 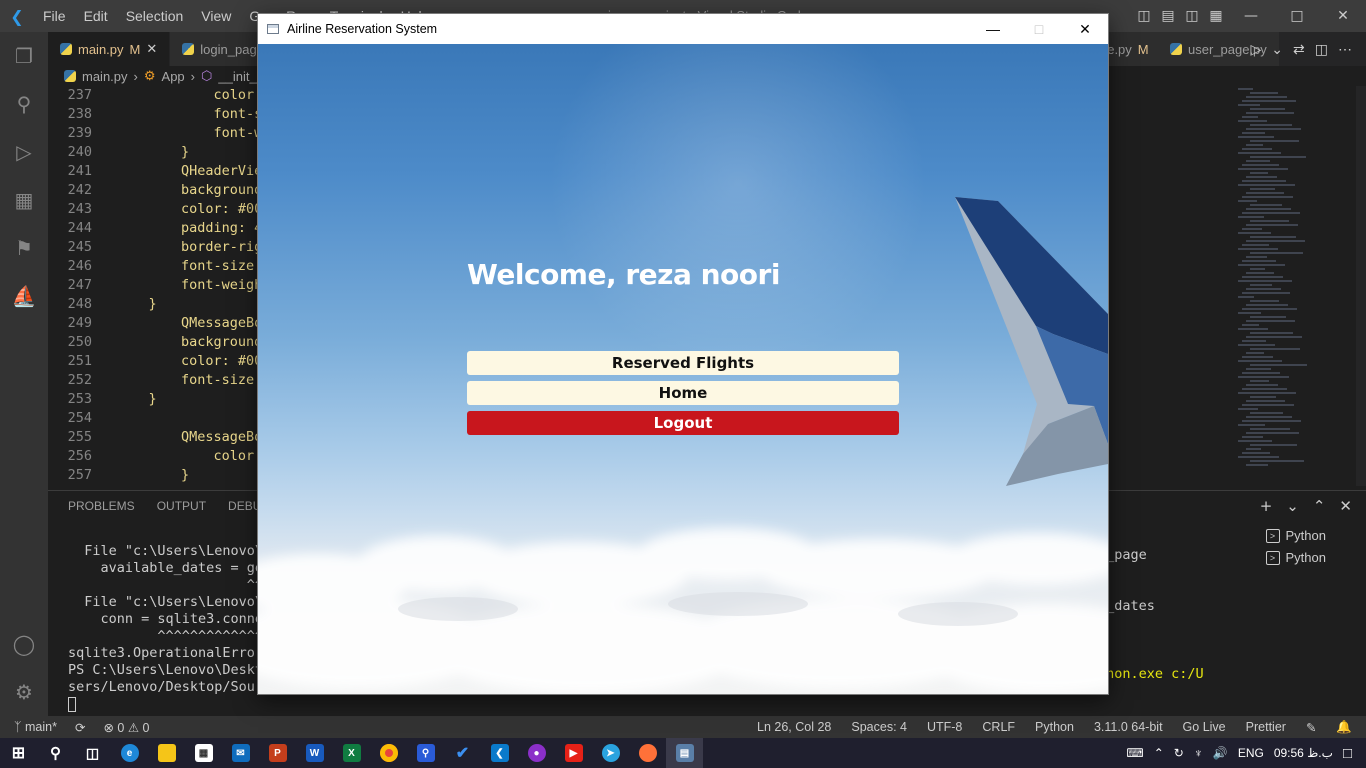 What do you see at coordinates (1054, 727) in the screenshot?
I see `language-mode: Python` at bounding box center [1054, 727].